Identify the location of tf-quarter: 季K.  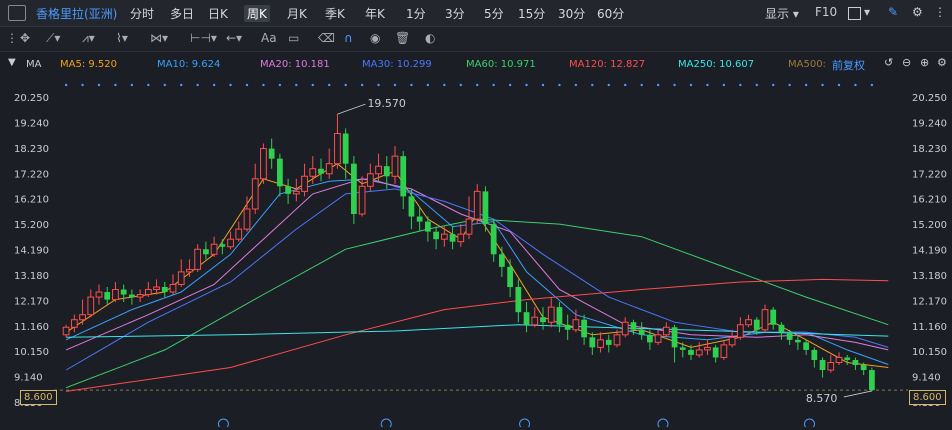
(335, 13).